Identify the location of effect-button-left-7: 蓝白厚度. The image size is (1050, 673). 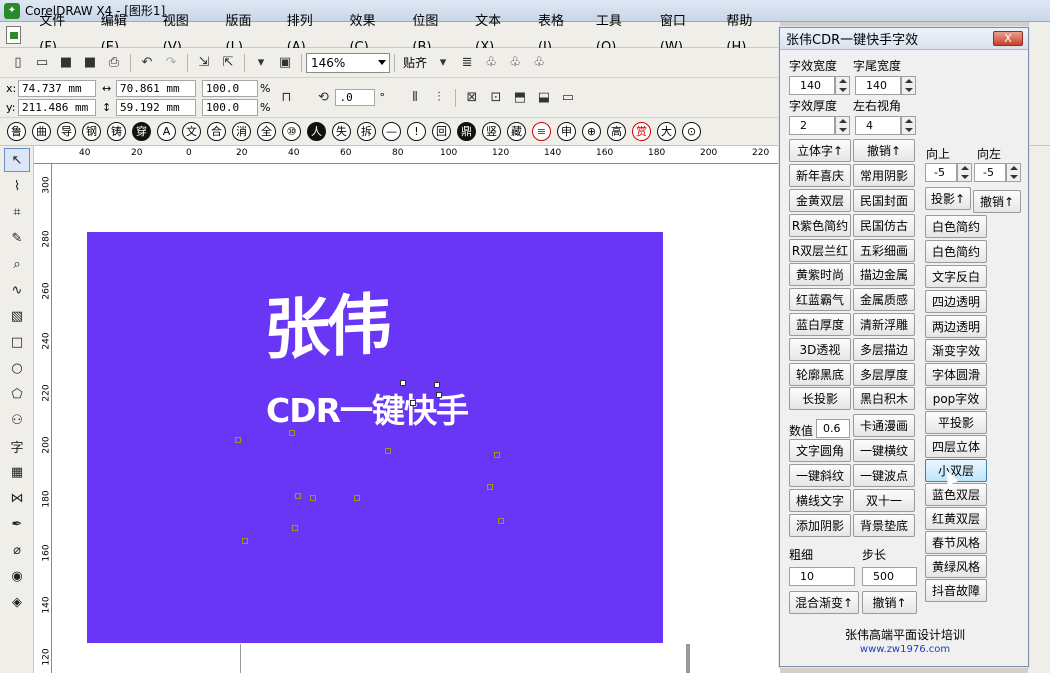
(820, 324).